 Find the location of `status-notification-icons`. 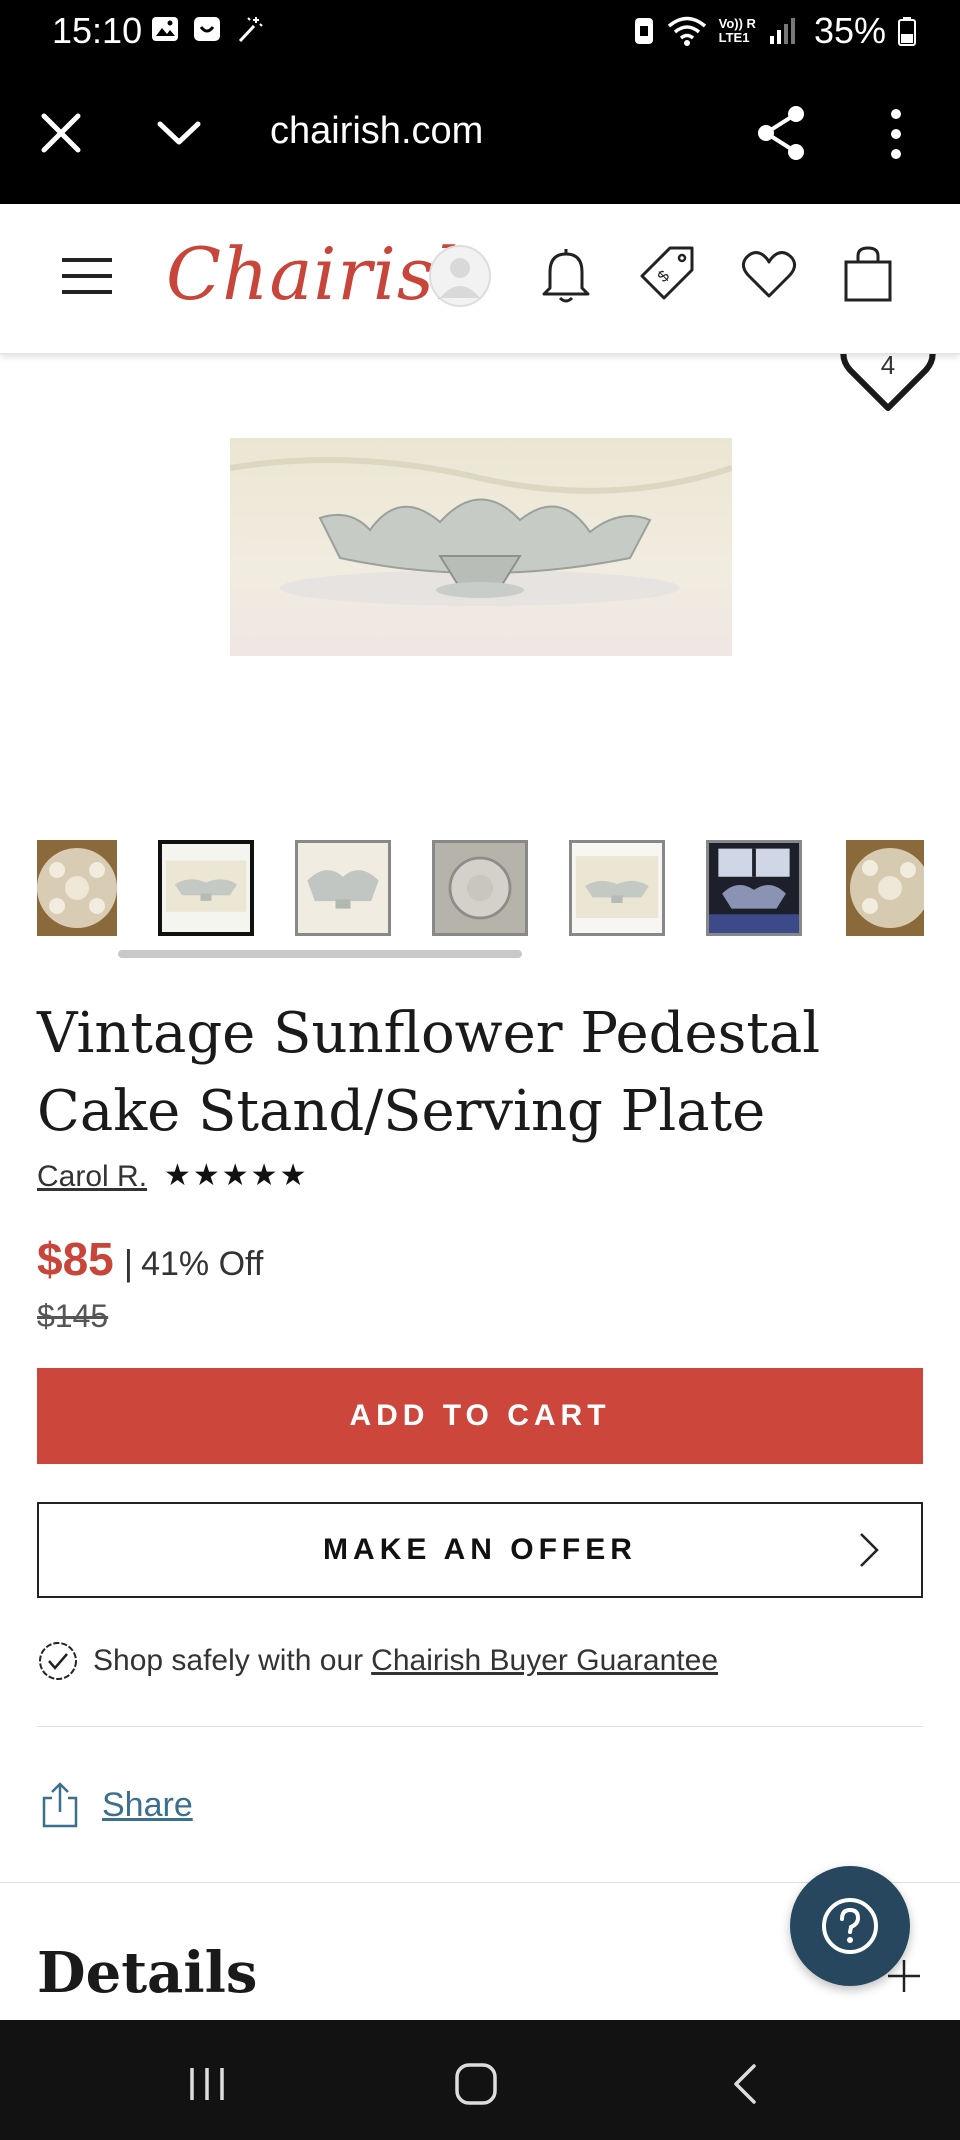

status-notification-icons is located at coordinates (207, 29).